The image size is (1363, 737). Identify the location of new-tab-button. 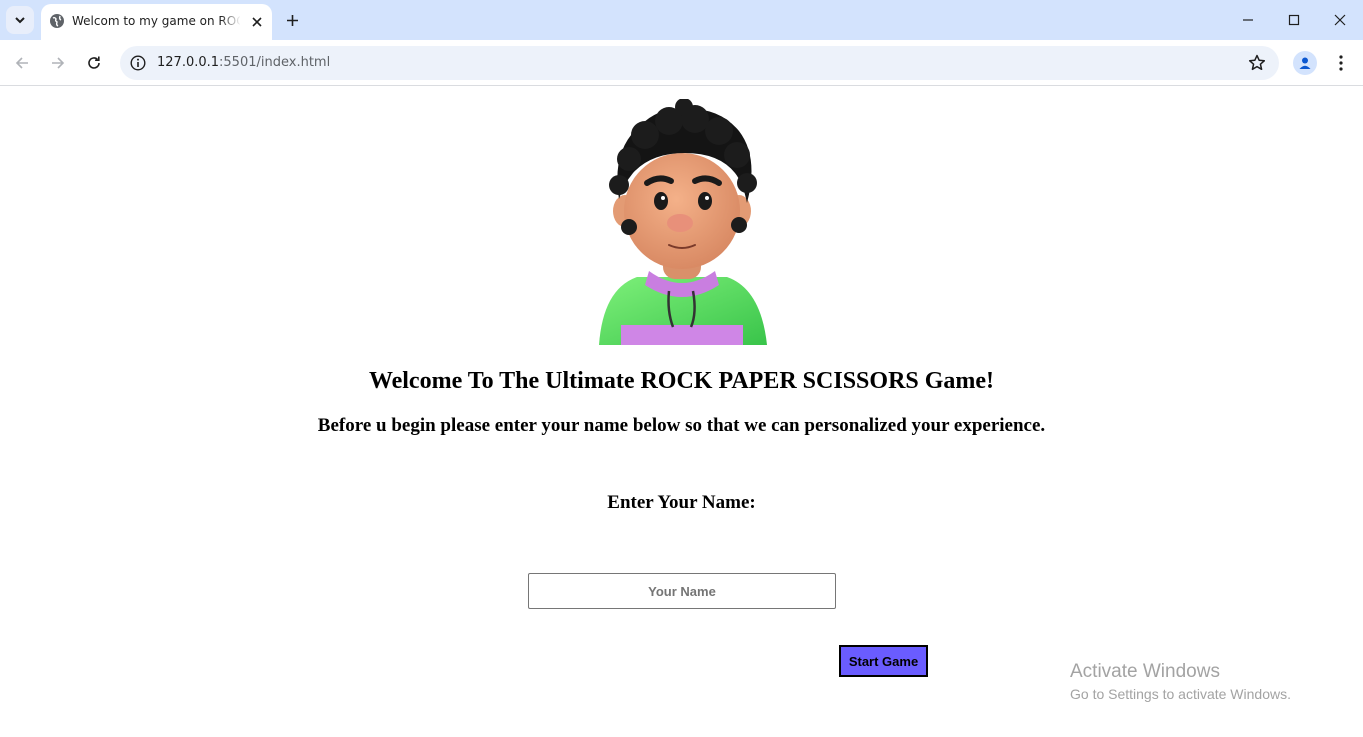
(292, 20).